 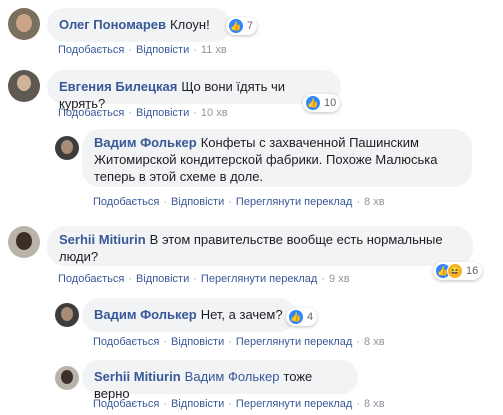 What do you see at coordinates (455, 271) in the screenshot?
I see `haha-icon: 😆` at bounding box center [455, 271].